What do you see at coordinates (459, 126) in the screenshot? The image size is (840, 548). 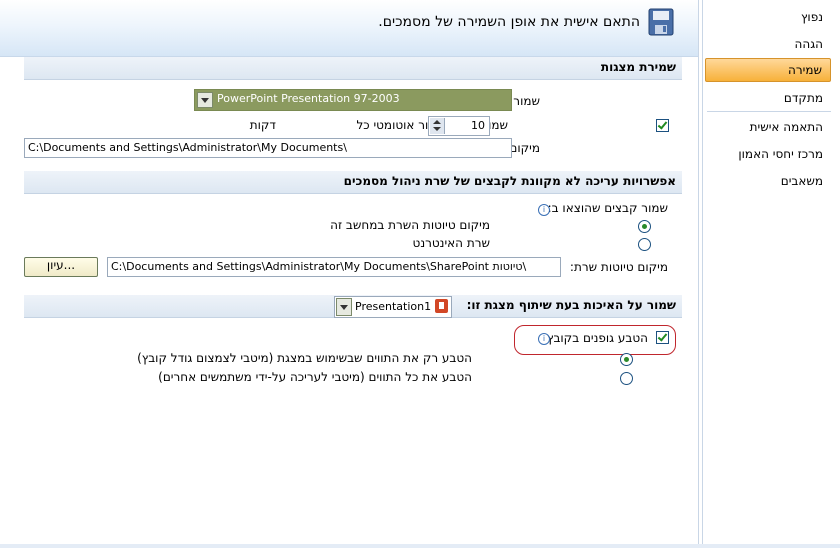 I see `autorecover-minutes-stepper: 10` at bounding box center [459, 126].